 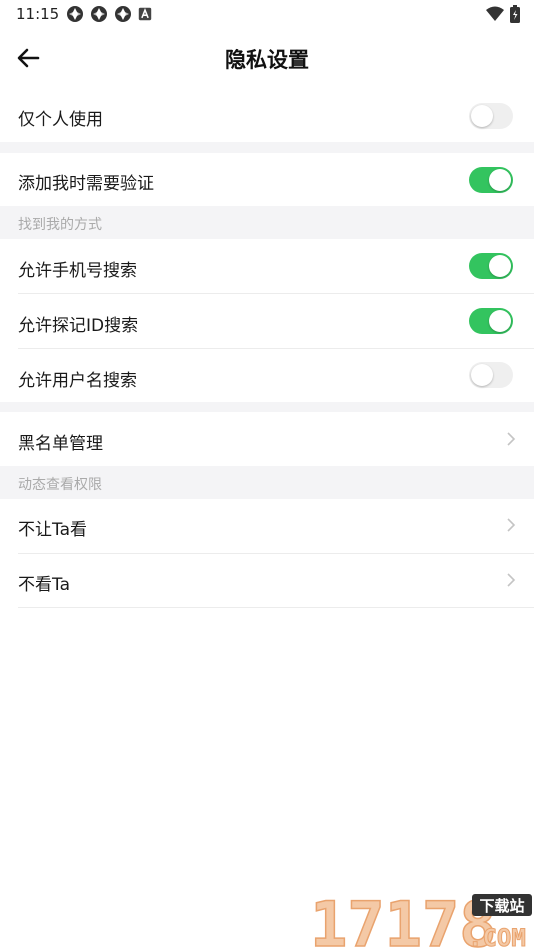 What do you see at coordinates (267, 222) in the screenshot?
I see `find-me-section-header: 找到我的方式` at bounding box center [267, 222].